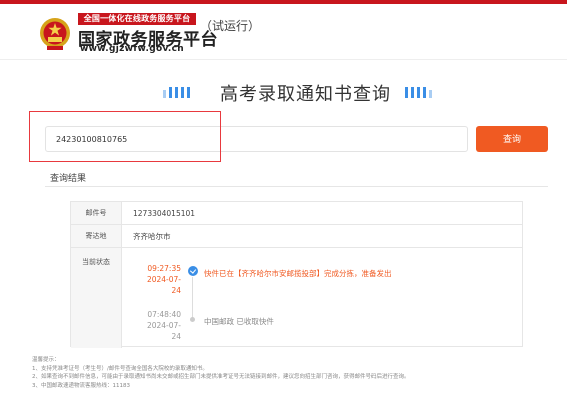 This screenshot has width=567, height=401. I want to click on timeline-time-2-clock: 07:48:40, so click(164, 314).